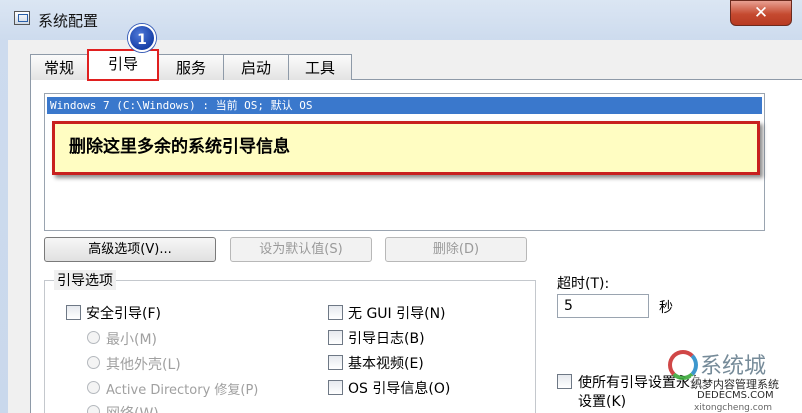 The height and width of the screenshot is (413, 802). I want to click on tab-tools: 工具, so click(320, 67).